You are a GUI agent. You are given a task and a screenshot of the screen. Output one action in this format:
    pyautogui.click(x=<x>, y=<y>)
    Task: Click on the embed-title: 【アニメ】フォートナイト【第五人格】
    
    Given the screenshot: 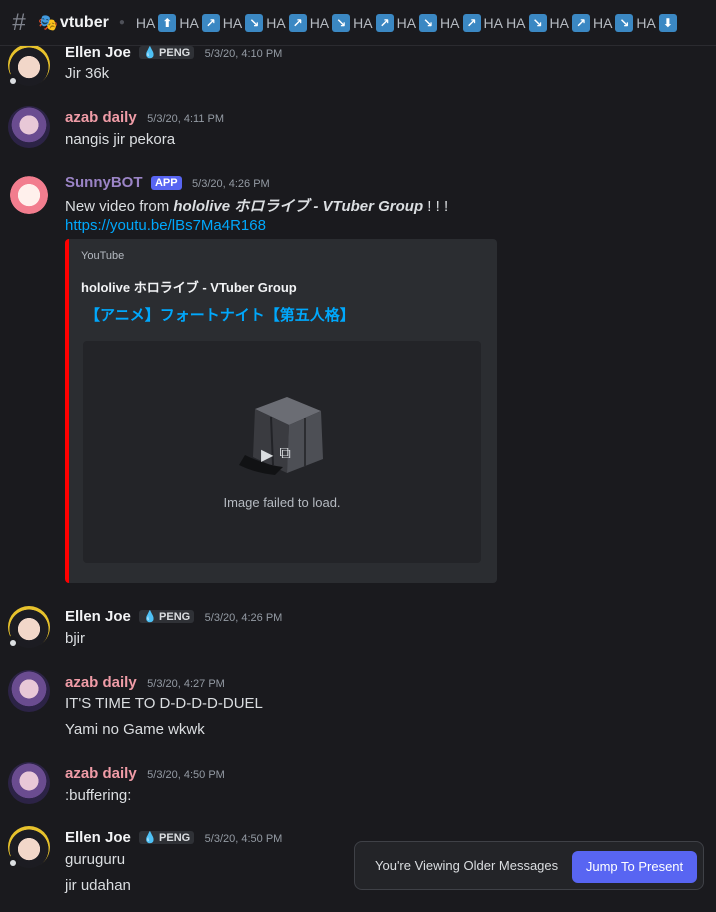 What is the action you would take?
    pyautogui.click(x=220, y=314)
    